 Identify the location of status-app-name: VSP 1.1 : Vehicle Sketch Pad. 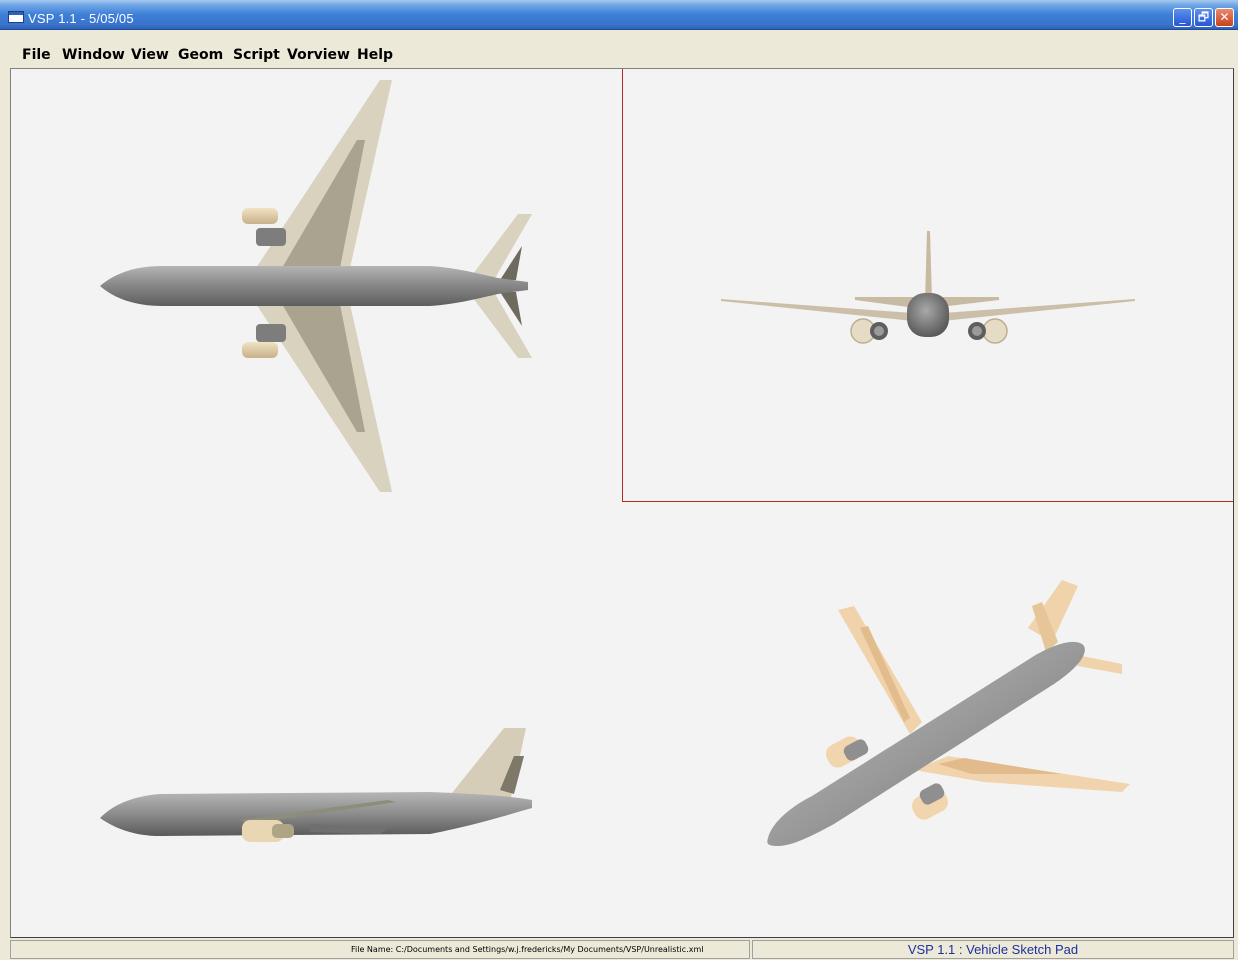
(993, 949).